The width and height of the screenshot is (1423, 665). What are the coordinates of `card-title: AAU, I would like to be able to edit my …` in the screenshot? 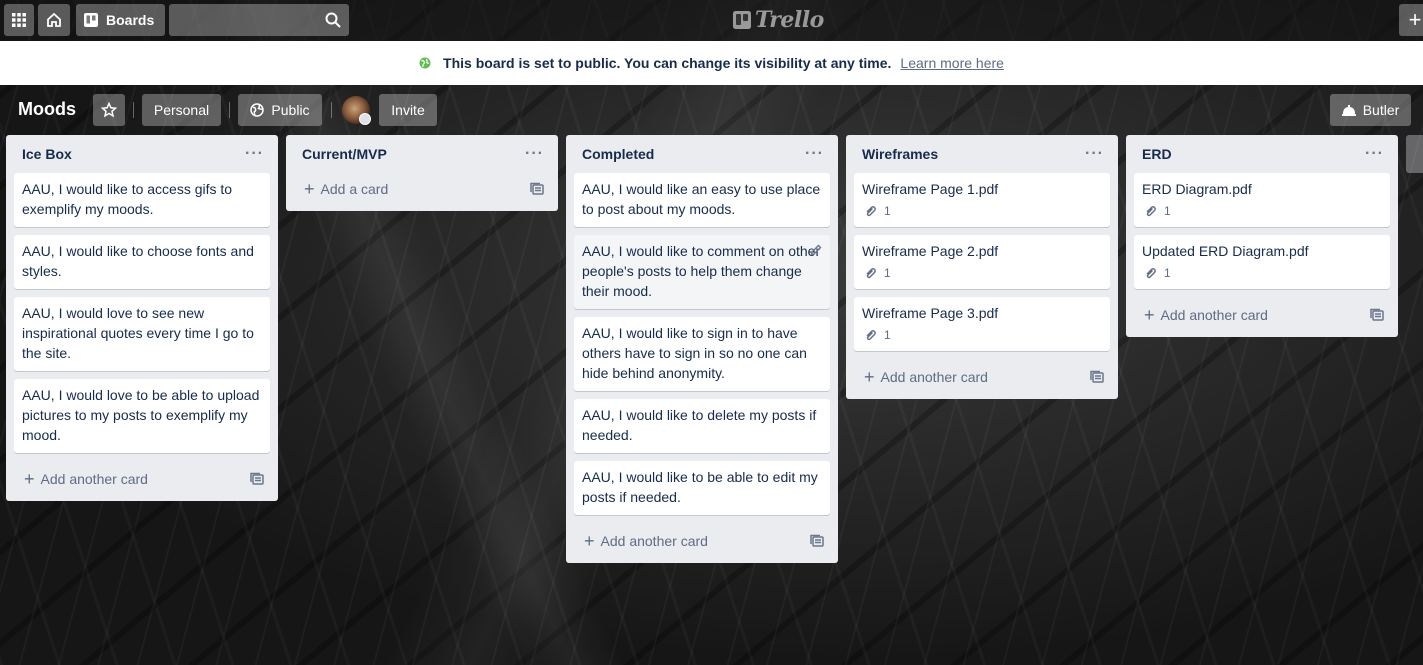 It's located at (700, 487).